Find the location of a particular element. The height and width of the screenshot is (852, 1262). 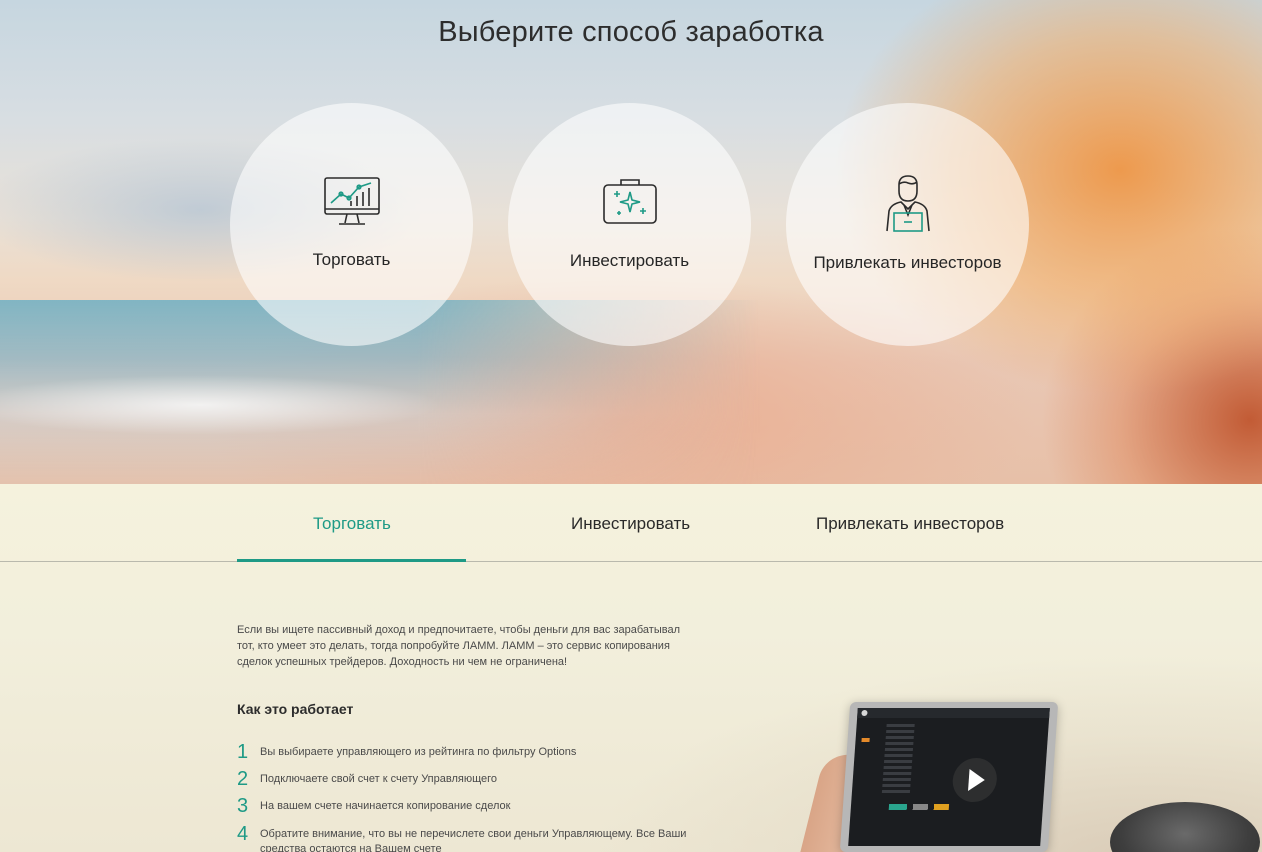

briefcase-sparkle-icon is located at coordinates (629, 201).